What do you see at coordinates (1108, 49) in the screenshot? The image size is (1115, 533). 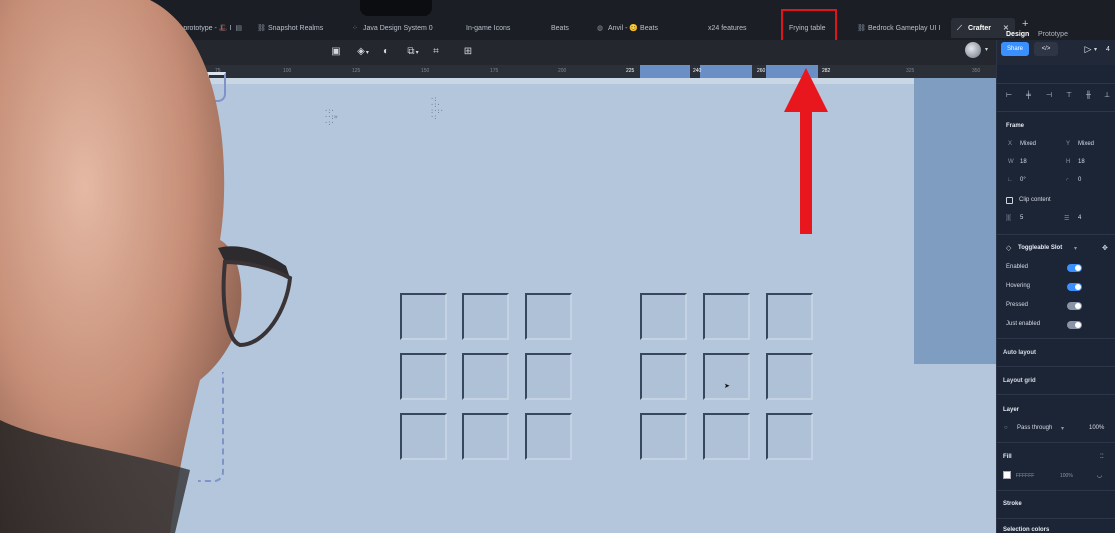 I see `zoom-level: 4` at bounding box center [1108, 49].